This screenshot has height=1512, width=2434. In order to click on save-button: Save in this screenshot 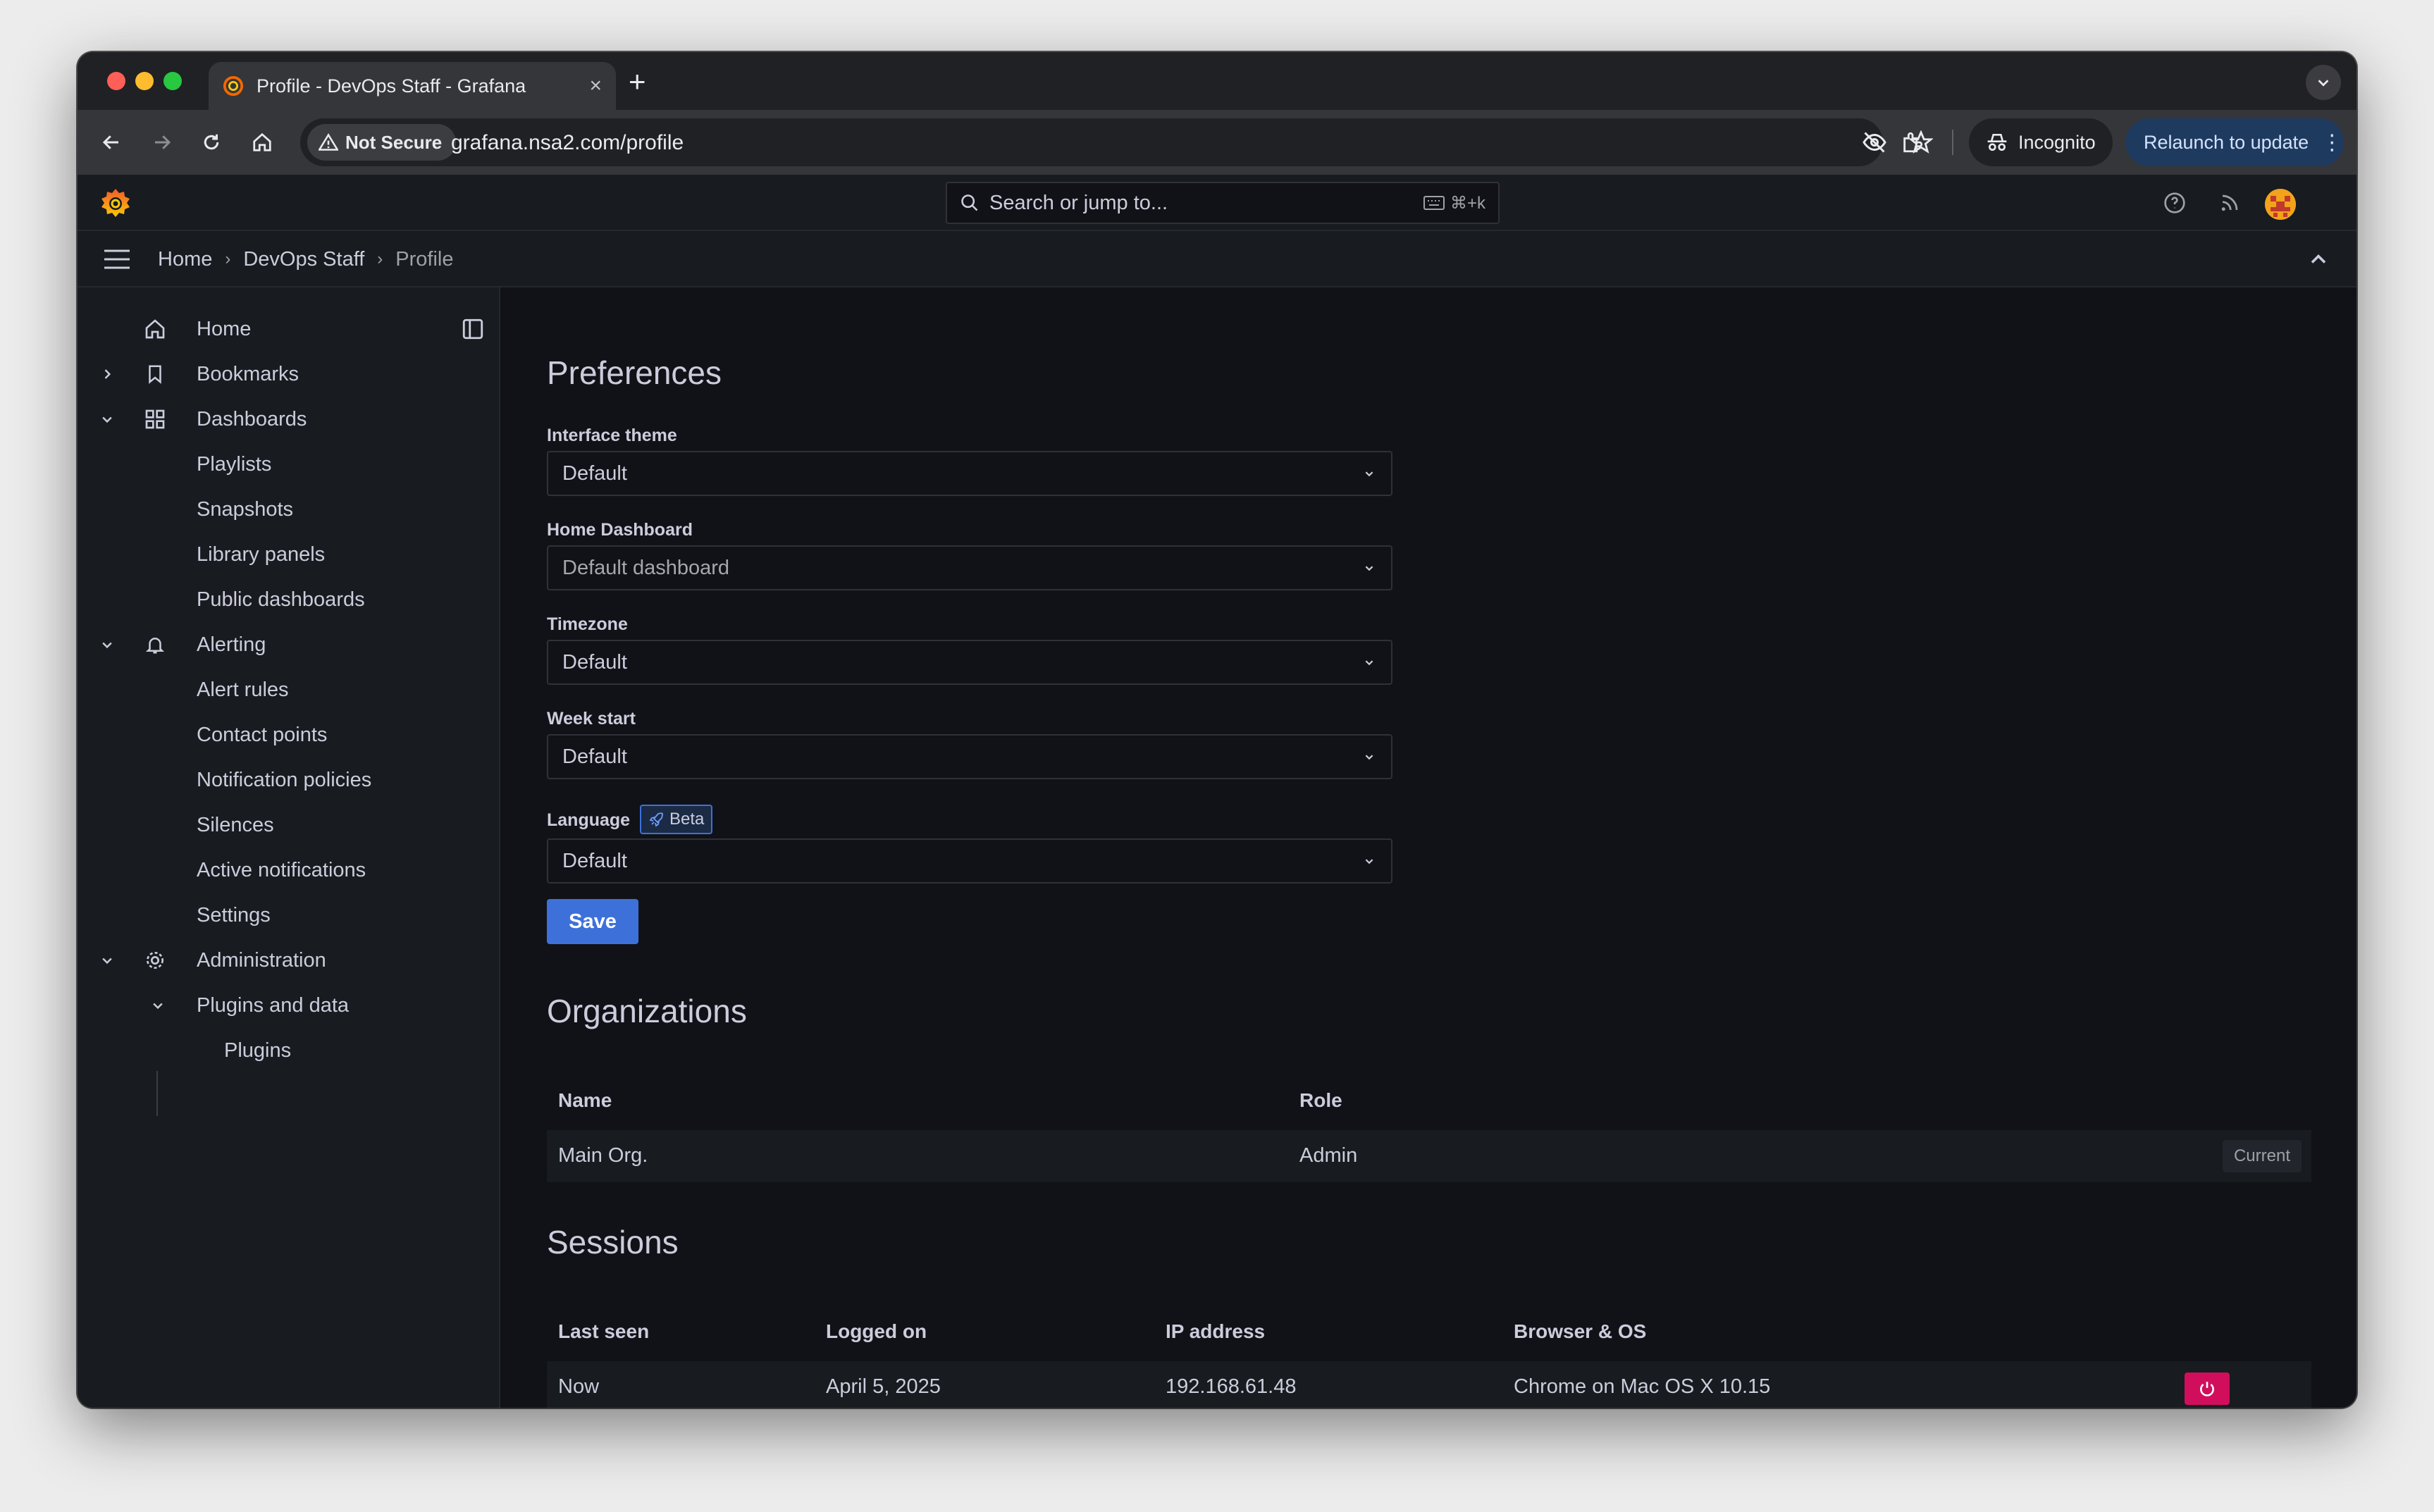, I will do `click(592, 921)`.